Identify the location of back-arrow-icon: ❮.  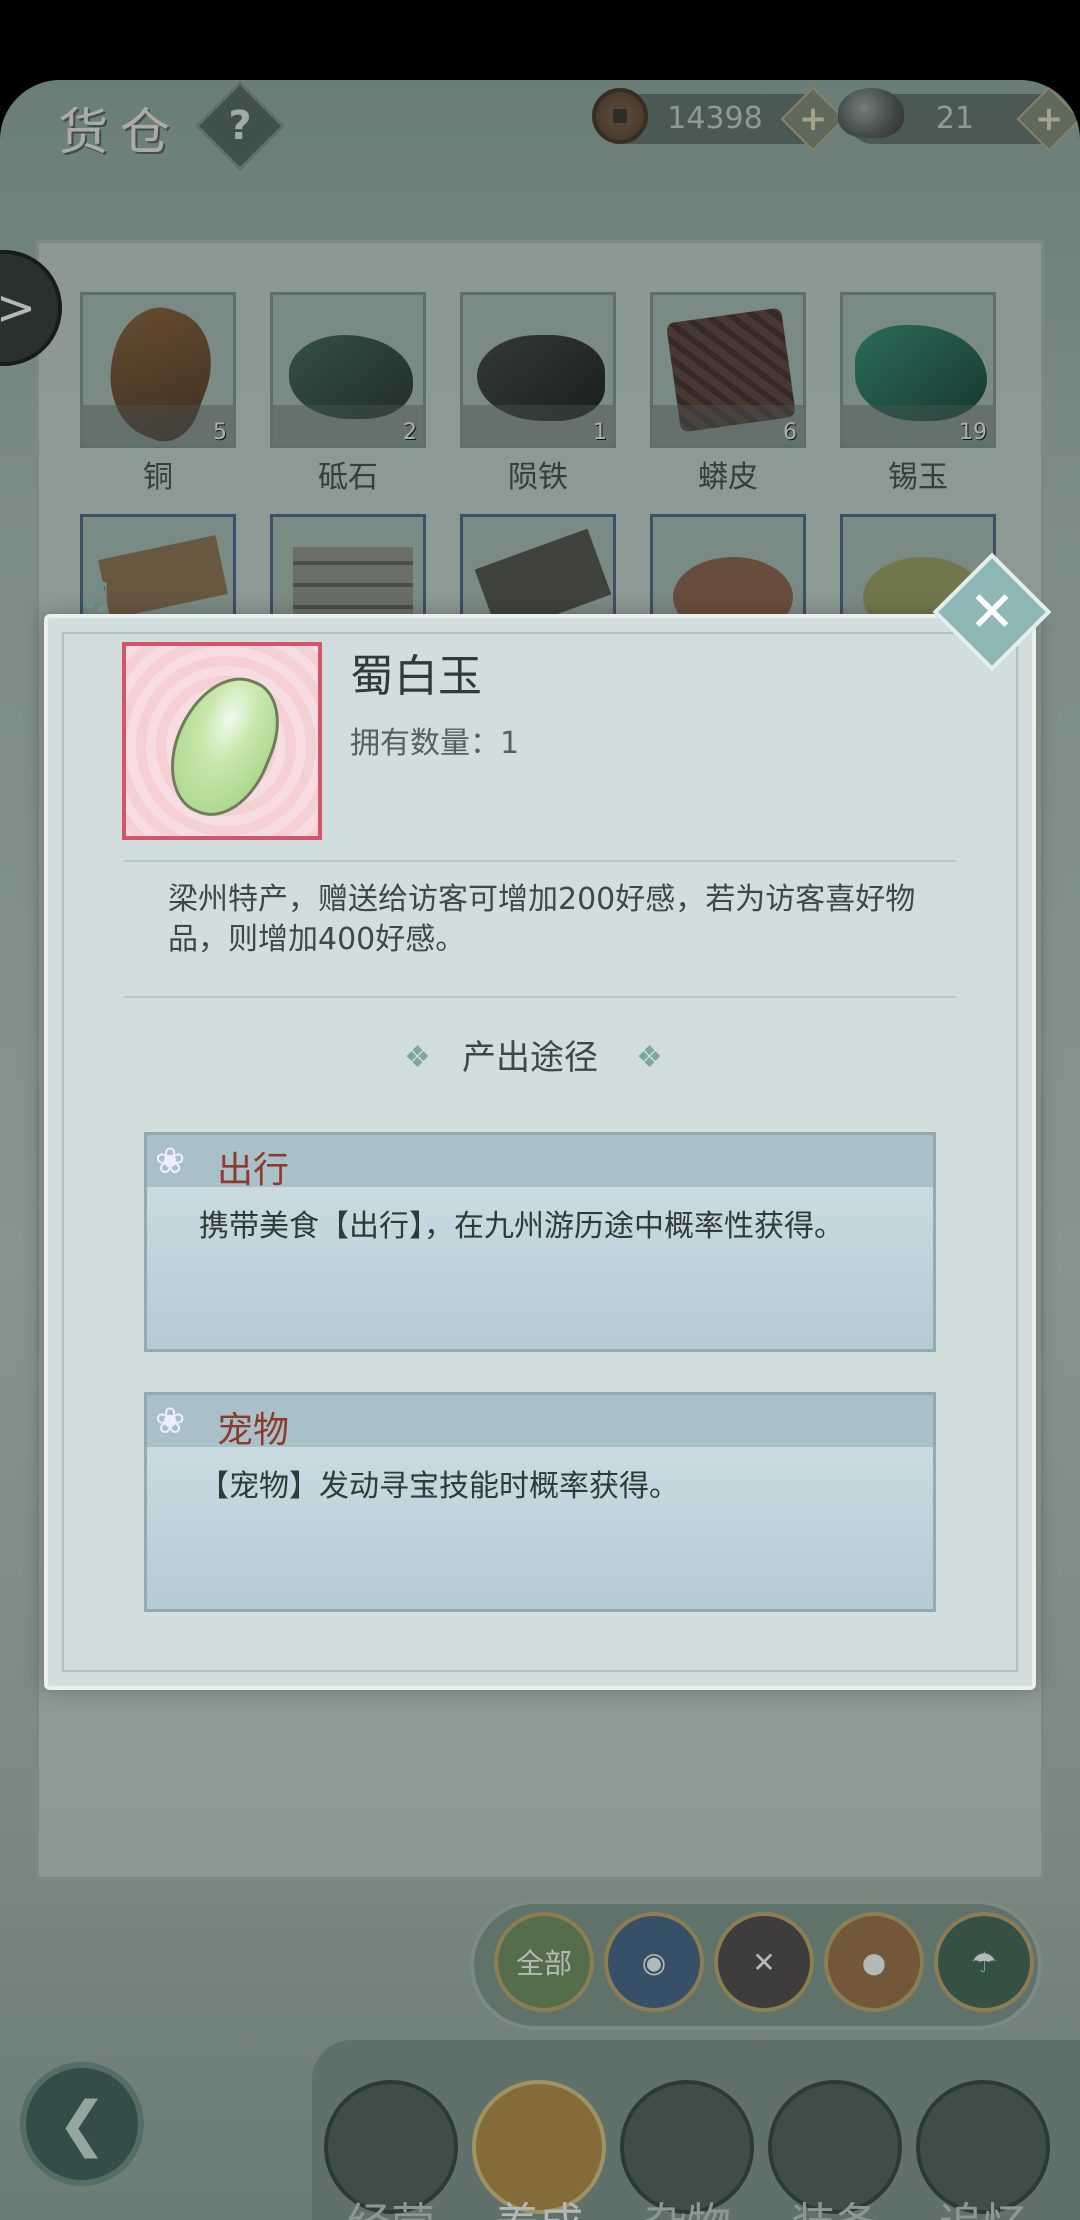
(82, 2124).